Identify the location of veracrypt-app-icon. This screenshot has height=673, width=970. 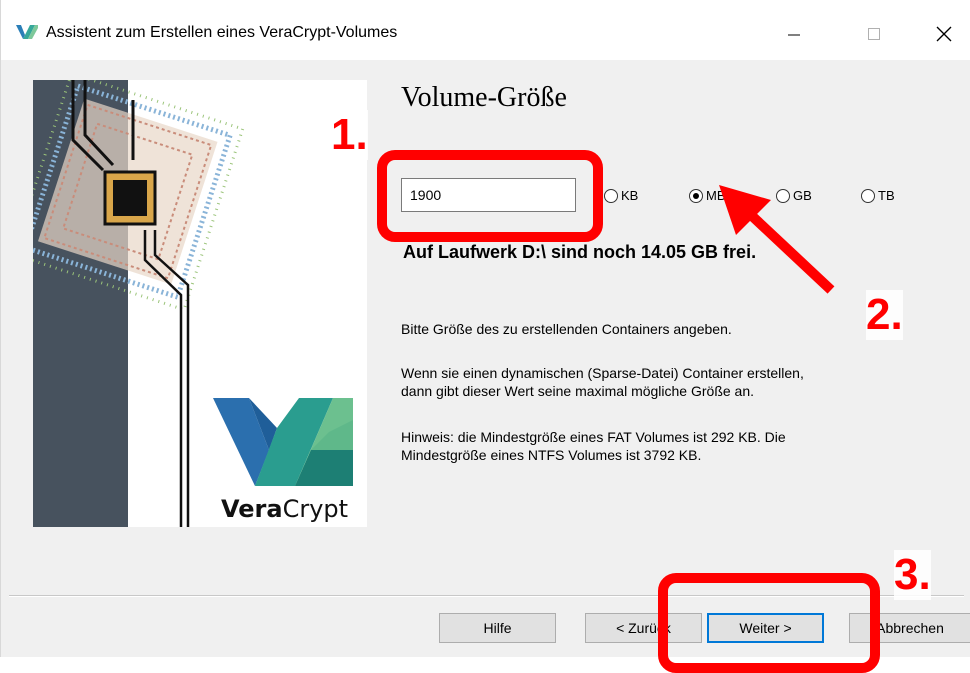
(27, 32).